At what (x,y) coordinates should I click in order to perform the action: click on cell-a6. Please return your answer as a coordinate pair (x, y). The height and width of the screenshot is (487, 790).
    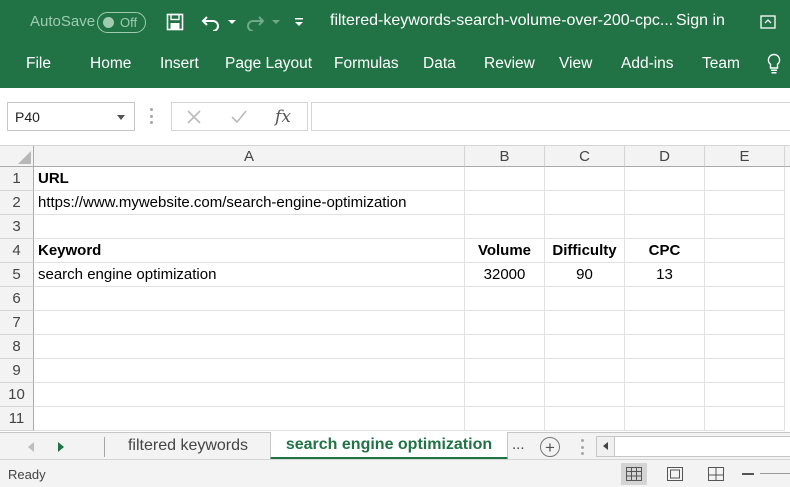
    Looking at the image, I should click on (249, 299).